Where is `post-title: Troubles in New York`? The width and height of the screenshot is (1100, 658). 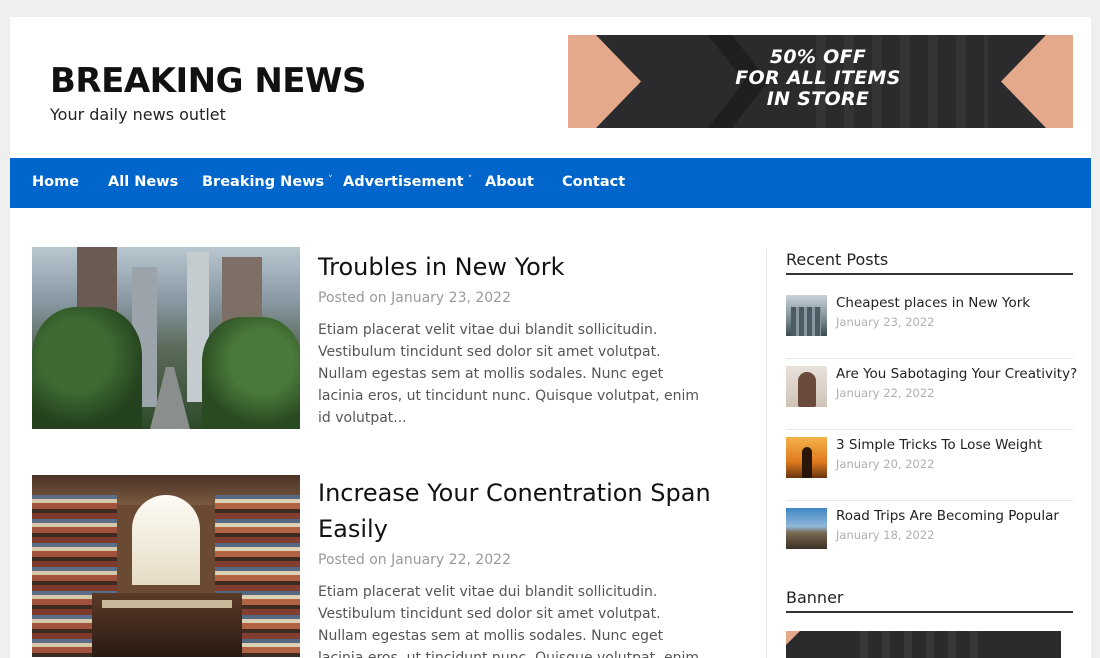 post-title: Troubles in New York is located at coordinates (518, 267).